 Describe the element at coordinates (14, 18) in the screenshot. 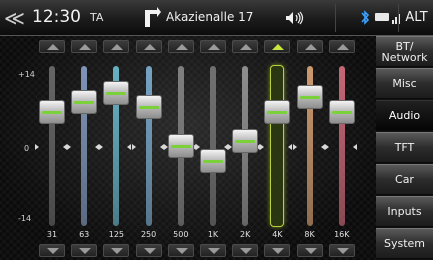

I see `back-icon: ≪` at that location.